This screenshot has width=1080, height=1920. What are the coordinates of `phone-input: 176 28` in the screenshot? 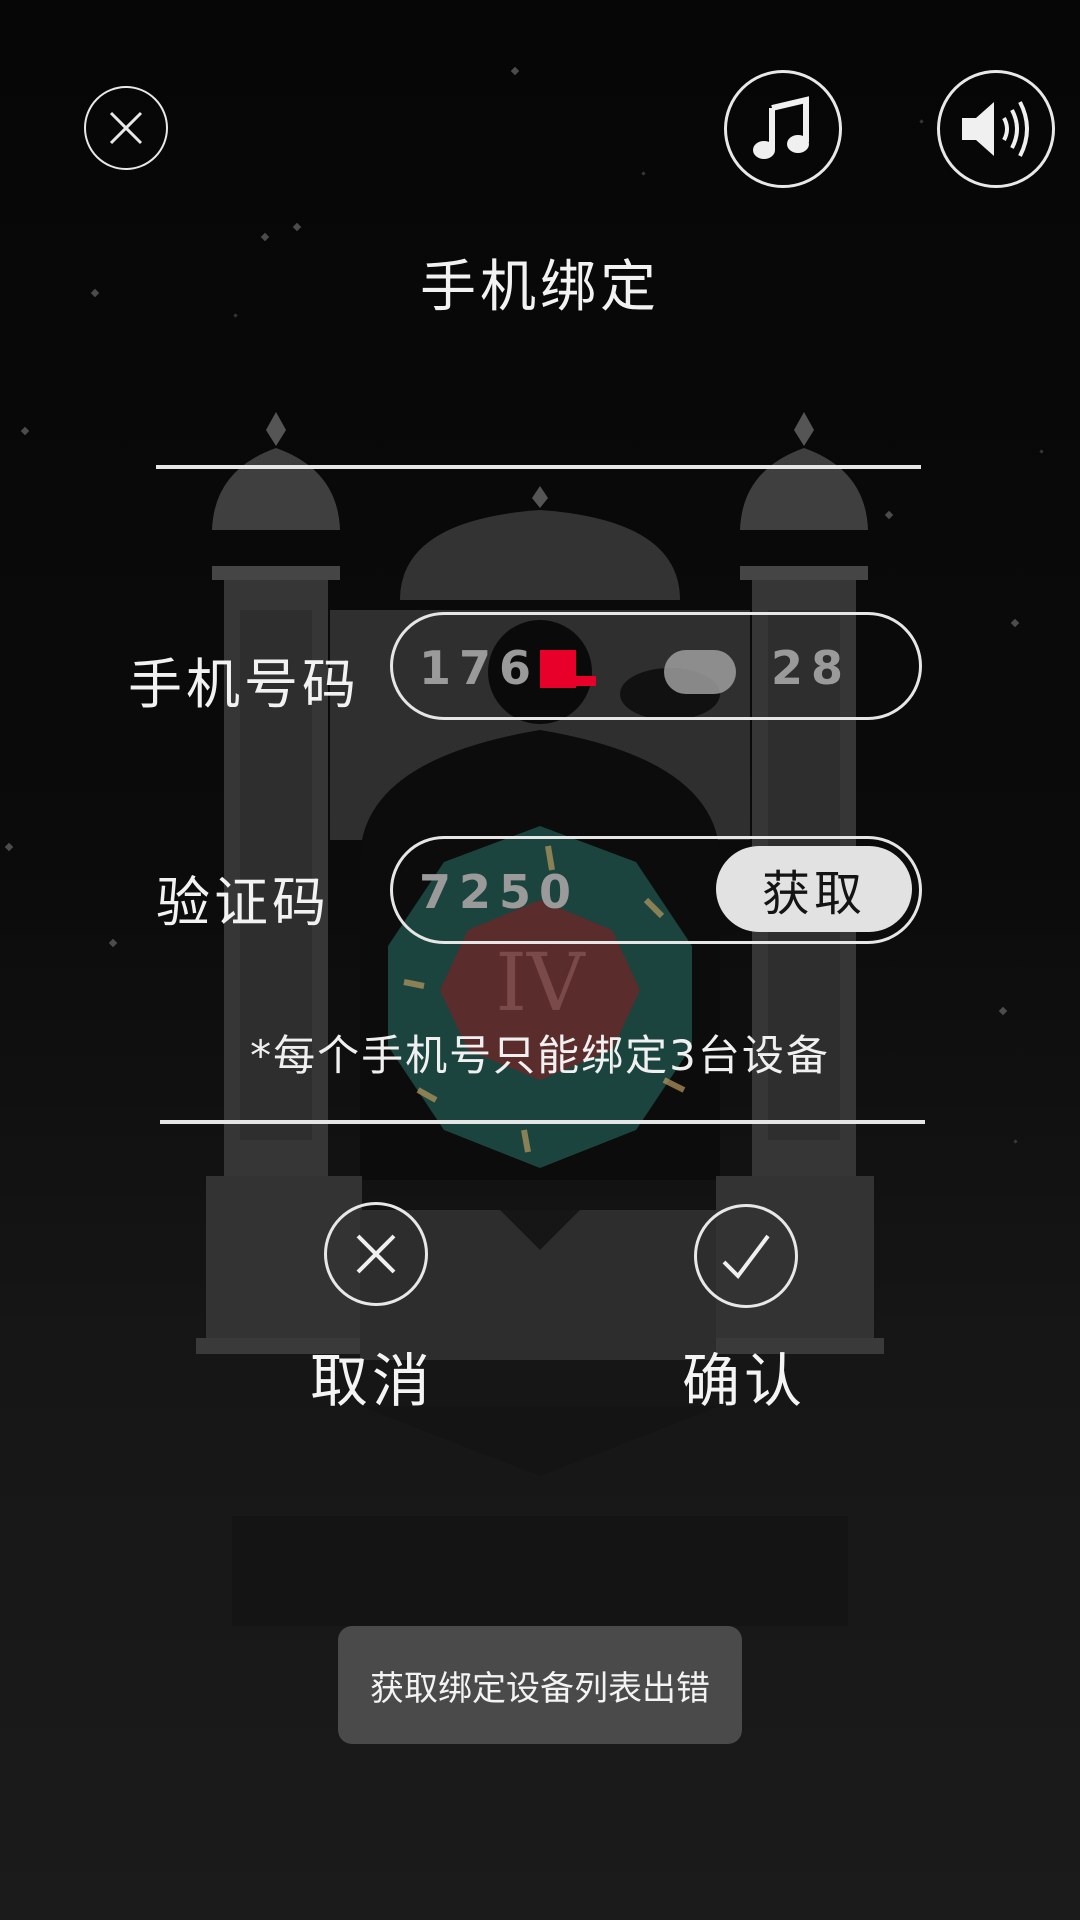 It's located at (656, 666).